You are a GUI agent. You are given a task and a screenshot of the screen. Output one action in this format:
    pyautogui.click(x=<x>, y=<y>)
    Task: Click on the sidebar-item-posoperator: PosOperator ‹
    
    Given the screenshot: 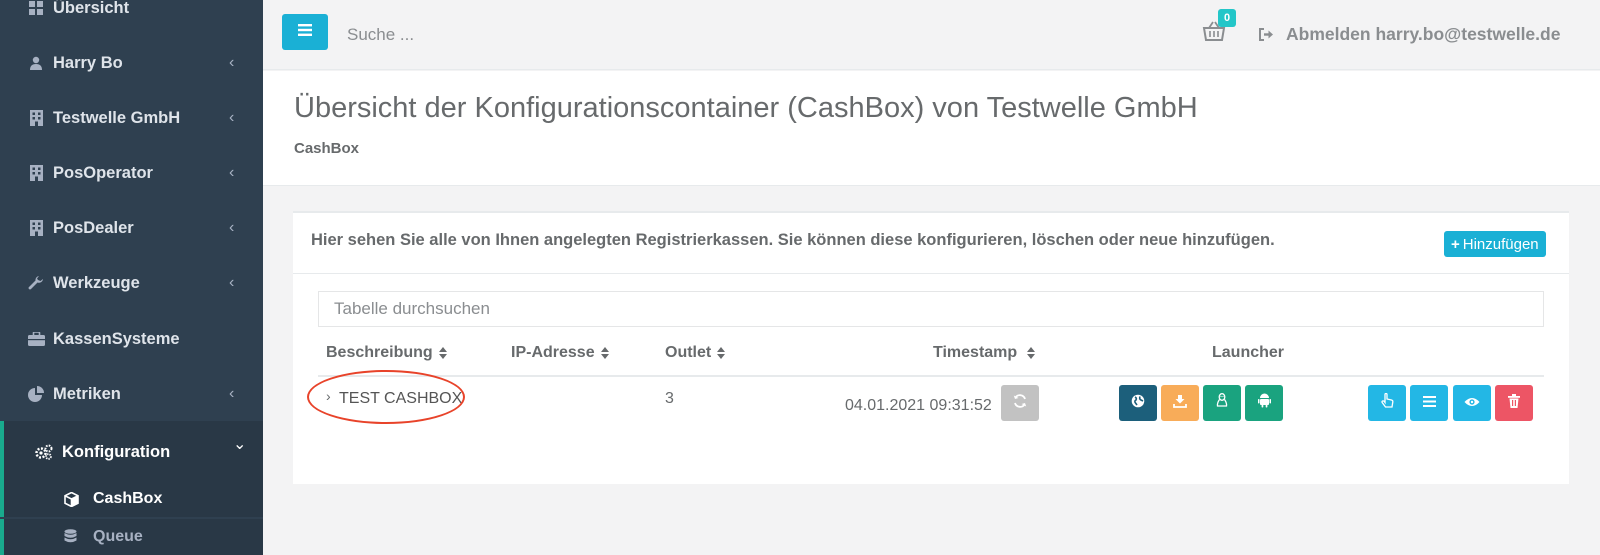 What is the action you would take?
    pyautogui.click(x=131, y=173)
    